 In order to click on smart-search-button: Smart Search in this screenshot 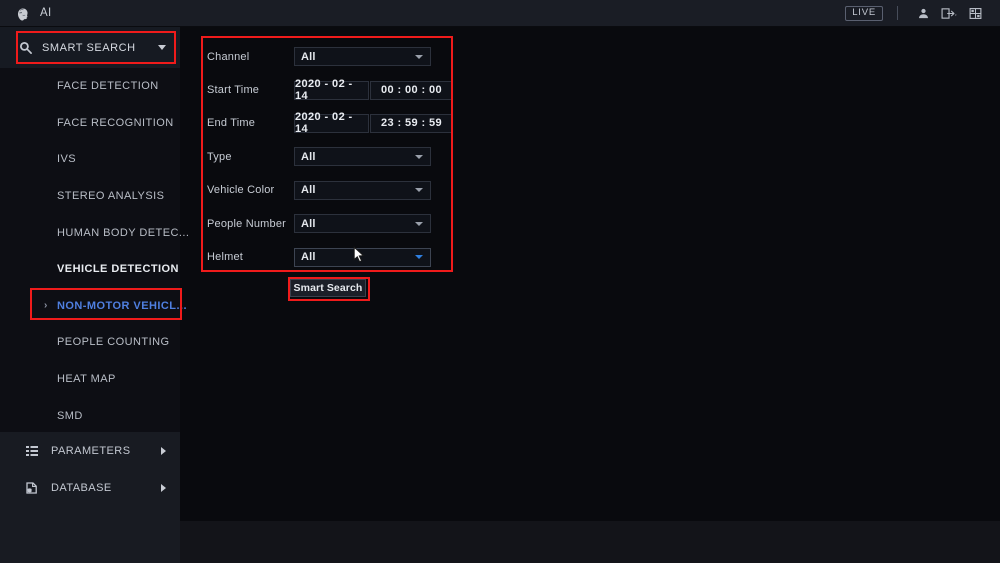, I will do `click(328, 288)`.